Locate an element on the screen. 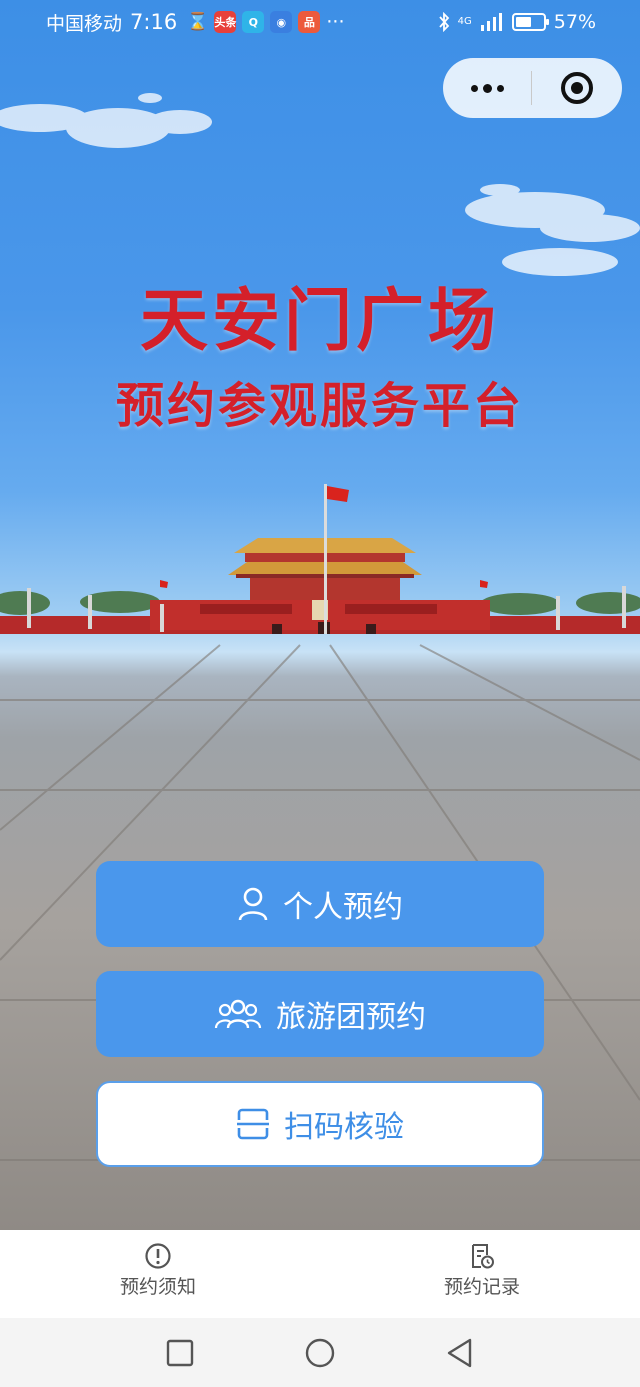 This screenshot has width=640, height=1387. triangle-back-icon is located at coordinates (459, 1352).